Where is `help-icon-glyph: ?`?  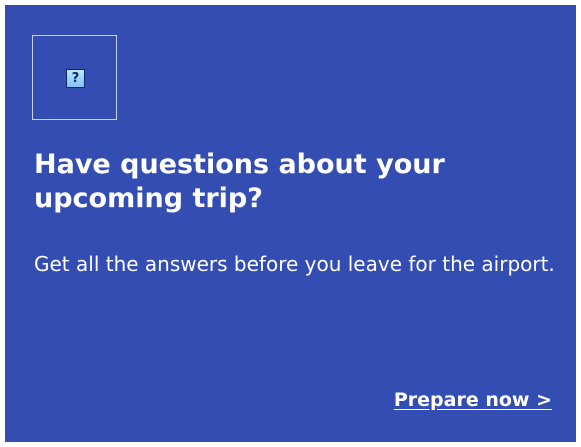
help-icon-glyph: ? is located at coordinates (75, 78).